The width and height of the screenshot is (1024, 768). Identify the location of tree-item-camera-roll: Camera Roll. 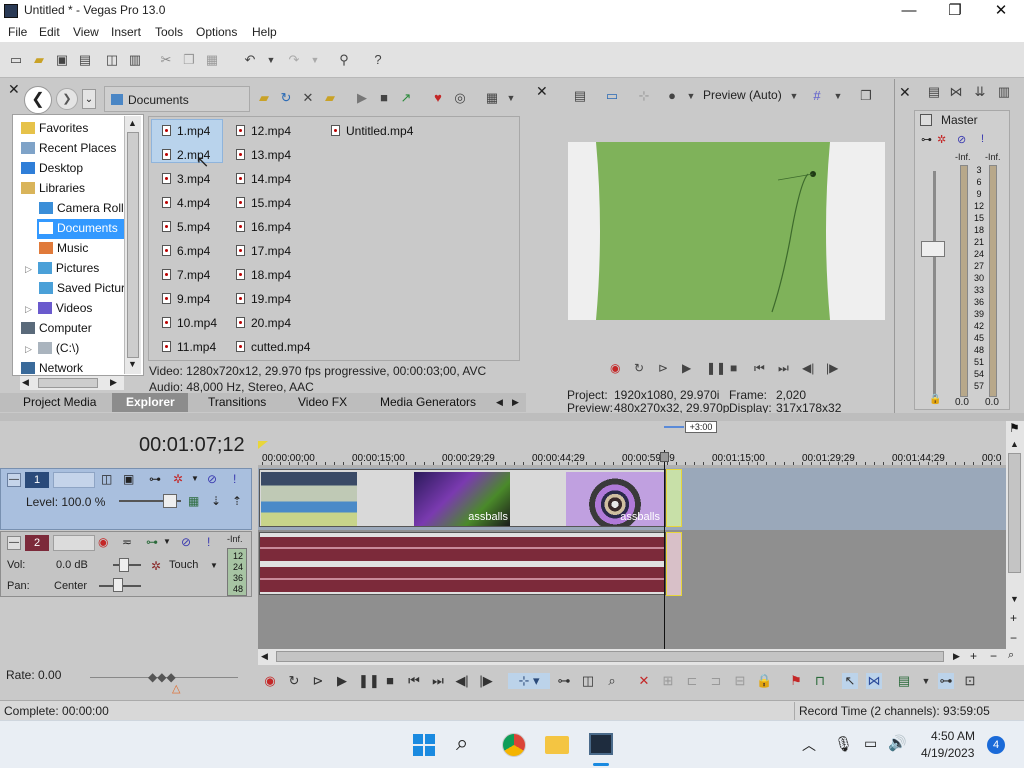
(81, 208).